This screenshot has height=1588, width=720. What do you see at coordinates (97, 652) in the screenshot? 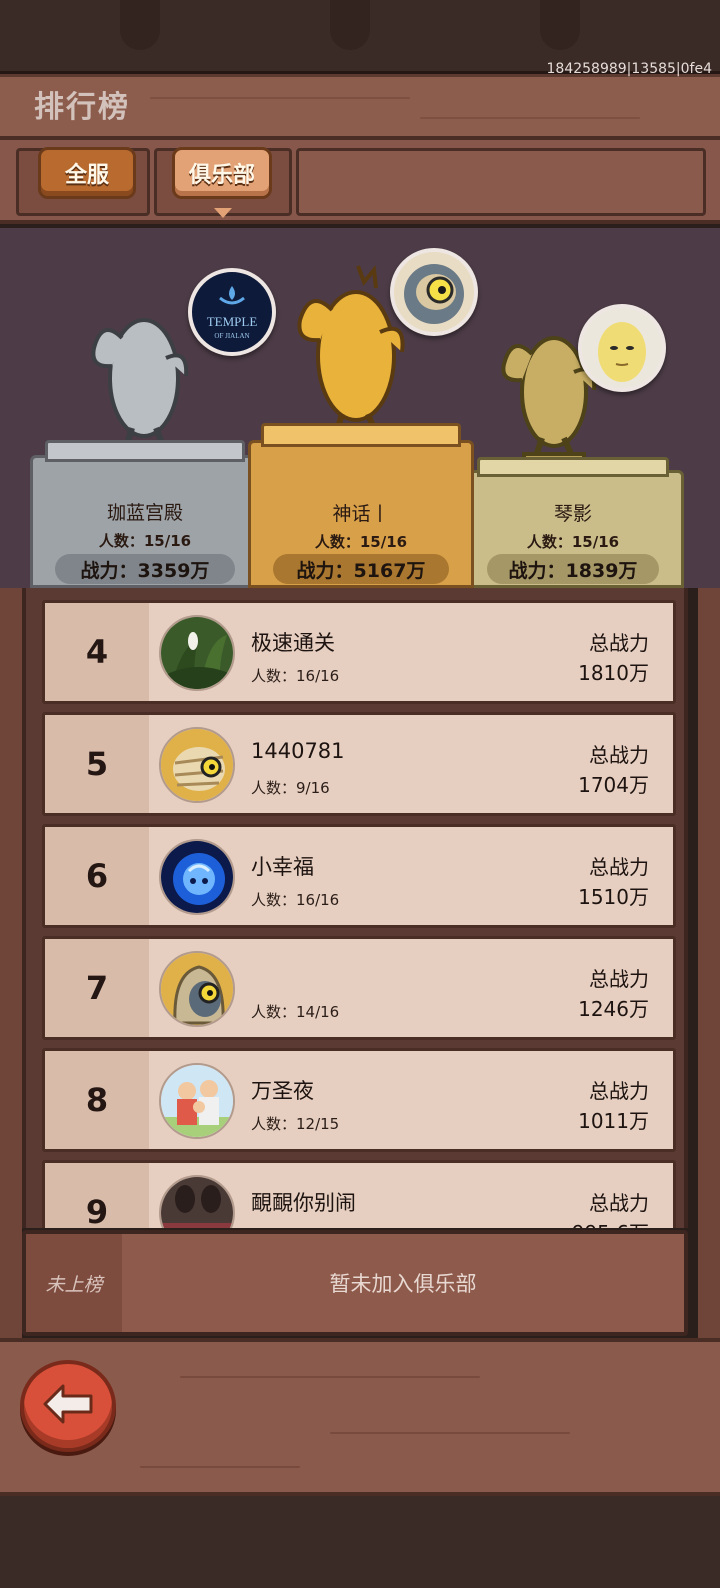
I see `rank-number: 4` at bounding box center [97, 652].